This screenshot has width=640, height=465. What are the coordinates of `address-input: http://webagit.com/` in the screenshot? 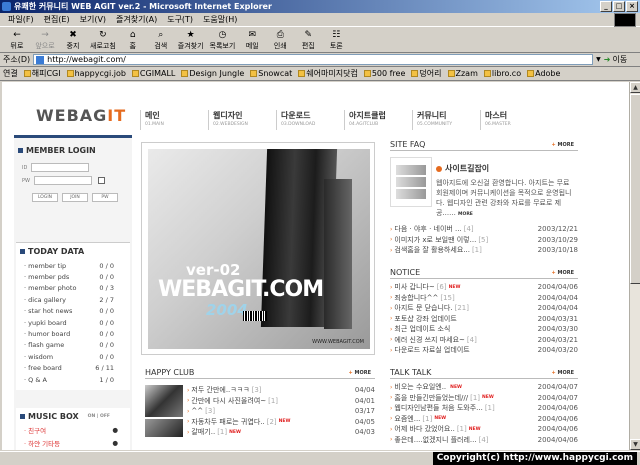 It's located at (313, 59).